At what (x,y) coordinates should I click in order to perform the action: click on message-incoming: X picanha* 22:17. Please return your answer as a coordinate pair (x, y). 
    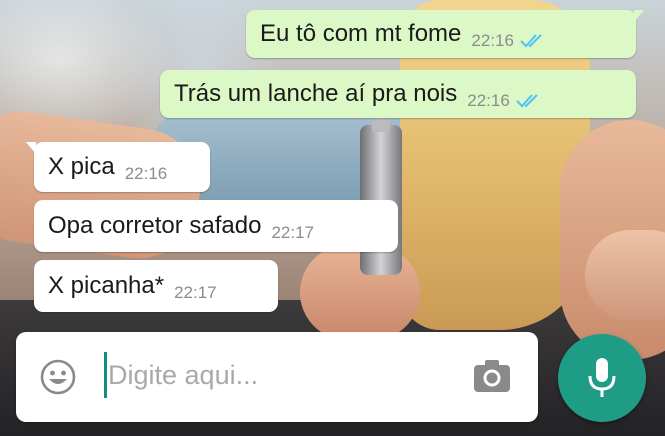
    Looking at the image, I should click on (156, 286).